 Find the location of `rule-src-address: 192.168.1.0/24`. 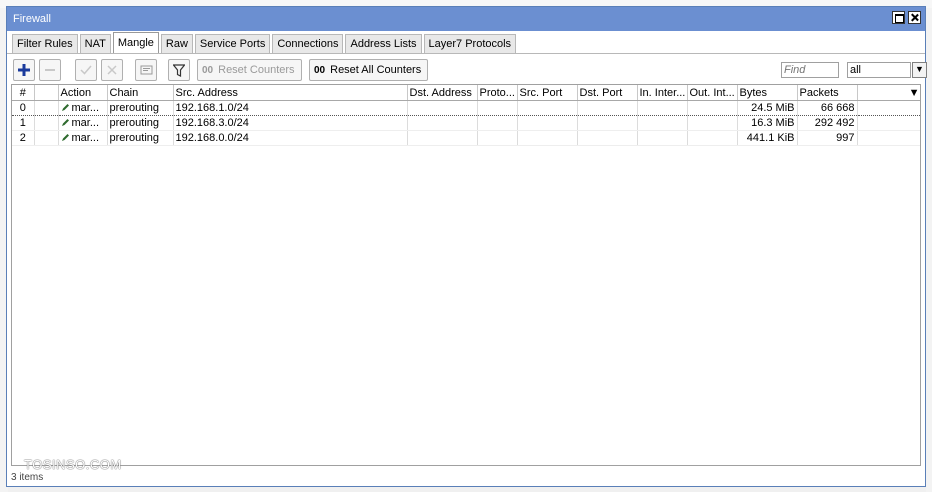

rule-src-address: 192.168.1.0/24 is located at coordinates (290, 108).